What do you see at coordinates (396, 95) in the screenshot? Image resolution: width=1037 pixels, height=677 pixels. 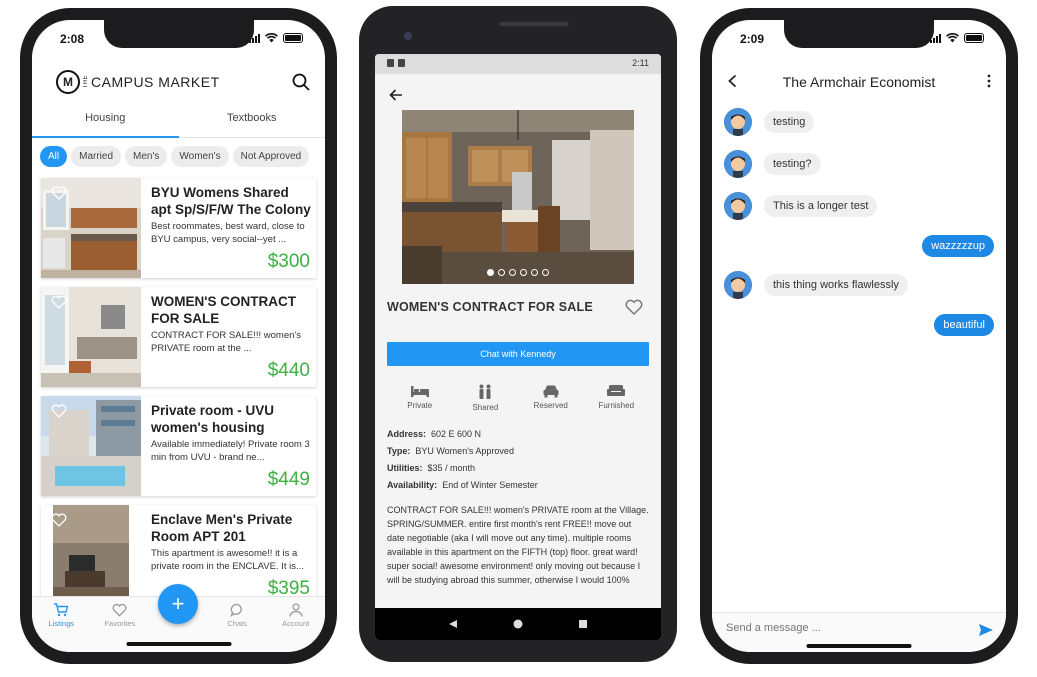 I see `back-arrow-icon` at bounding box center [396, 95].